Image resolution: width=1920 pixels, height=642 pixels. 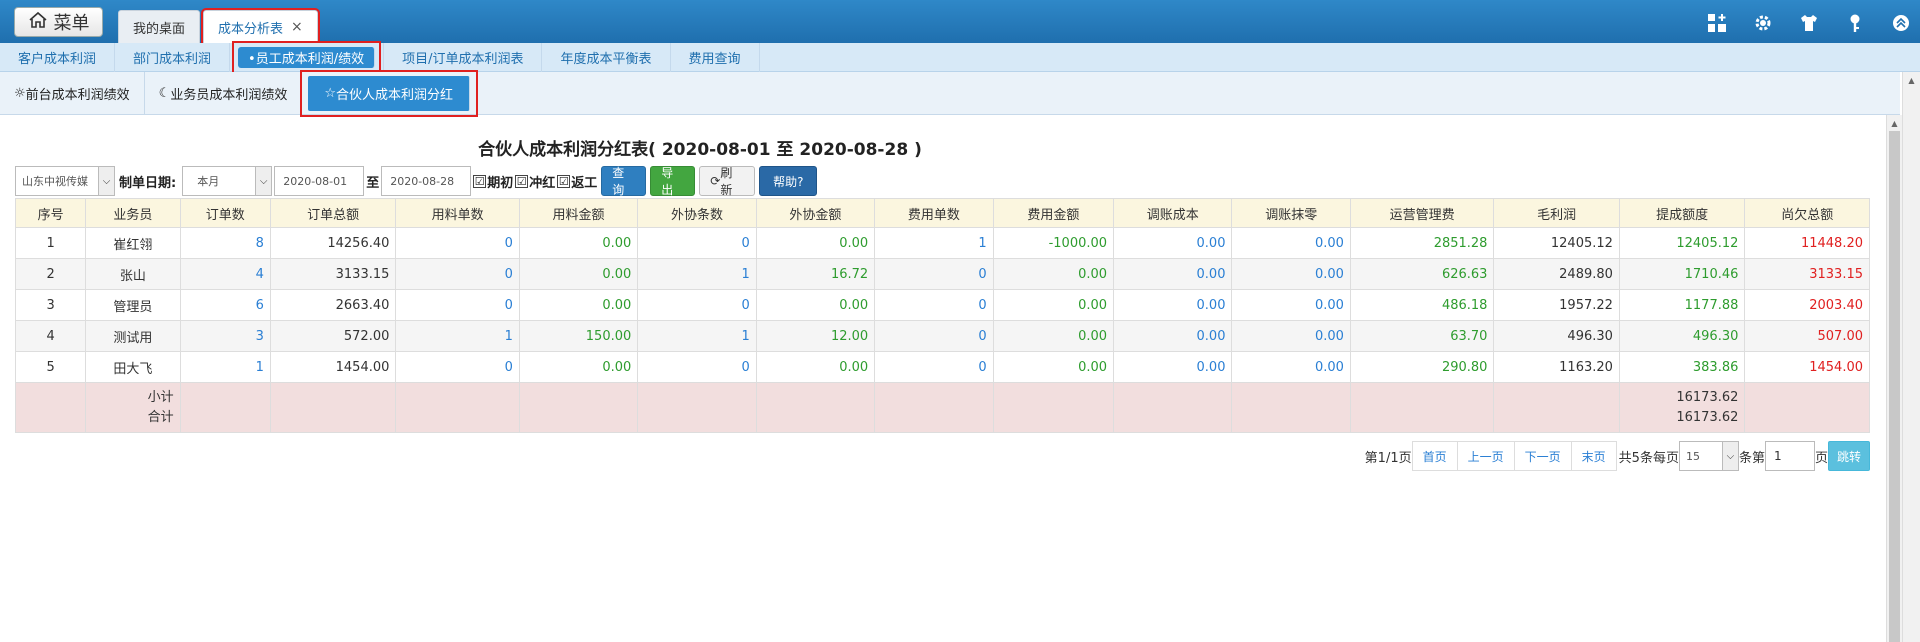 I want to click on table-cell: 8, so click(x=225, y=243).